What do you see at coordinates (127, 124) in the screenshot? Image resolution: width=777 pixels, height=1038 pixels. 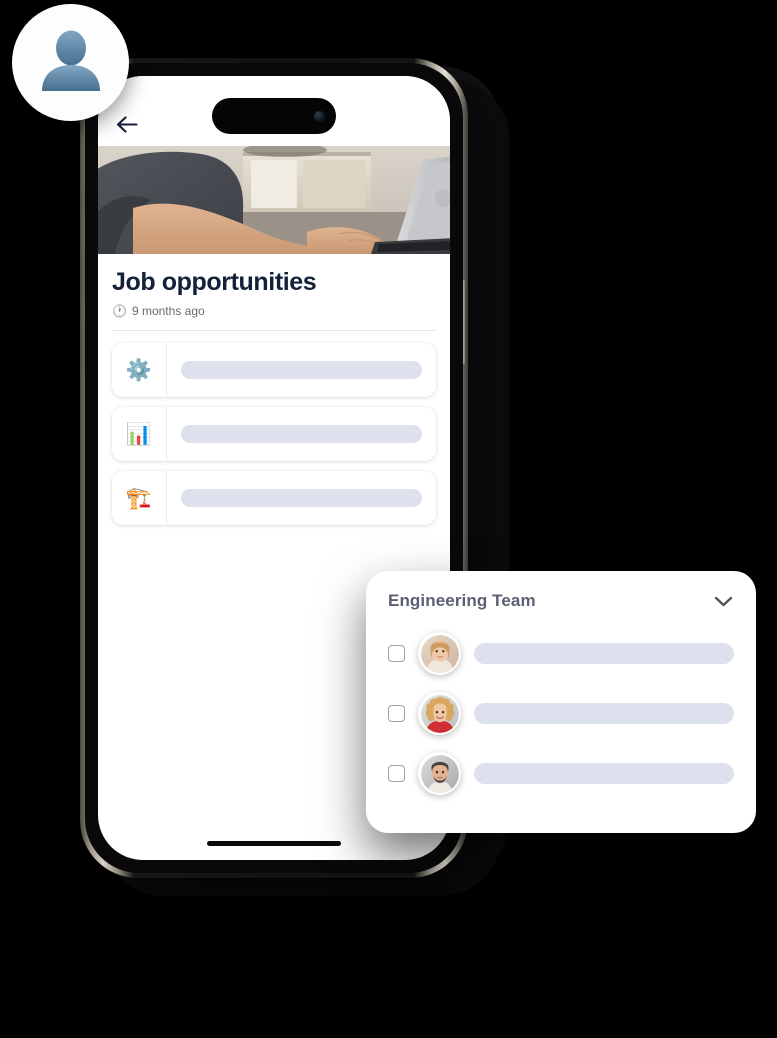 I see `back-arrow-icon` at bounding box center [127, 124].